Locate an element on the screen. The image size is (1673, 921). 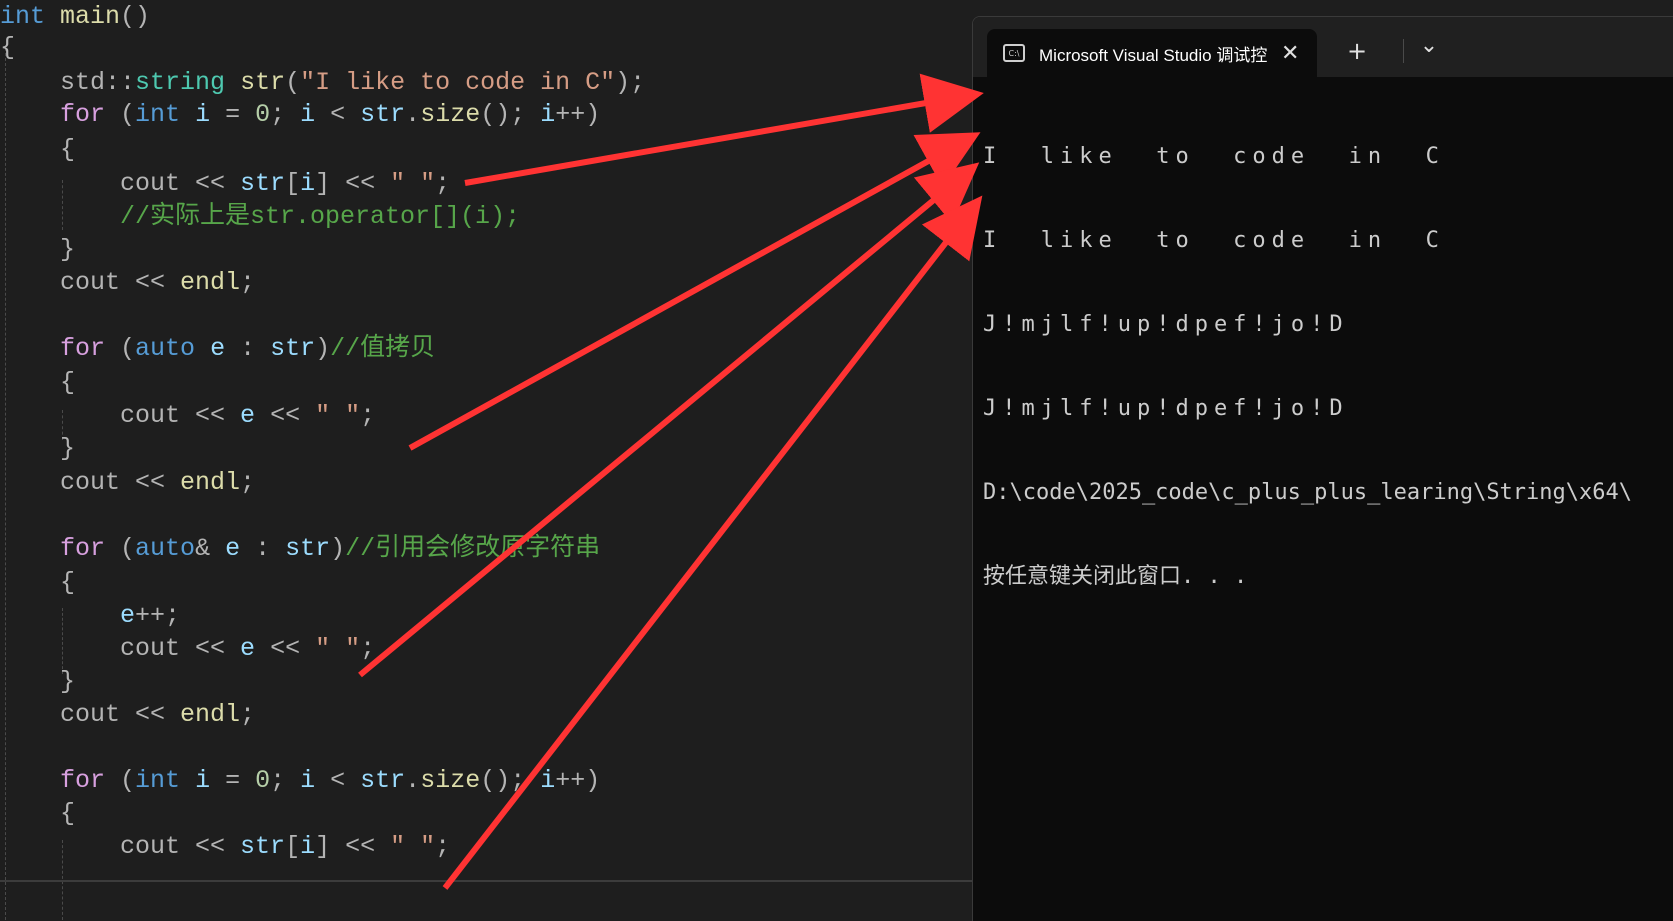
terminal-tab-title: Microsoft Visual Studio 调试控 is located at coordinates (1153, 55).